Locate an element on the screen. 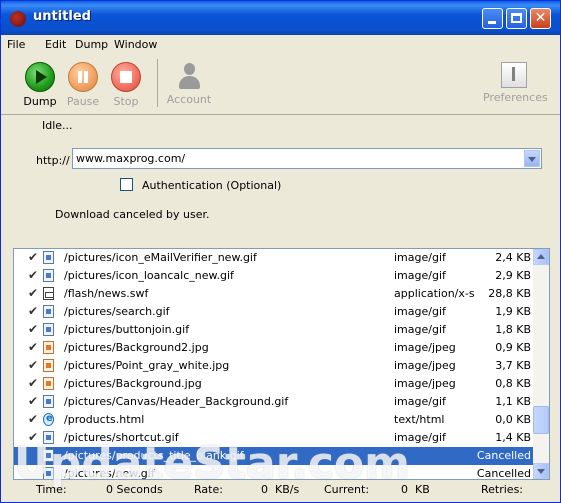 Image resolution: width=561 pixels, height=503 pixels. retries-label: Retries: is located at coordinates (502, 489).